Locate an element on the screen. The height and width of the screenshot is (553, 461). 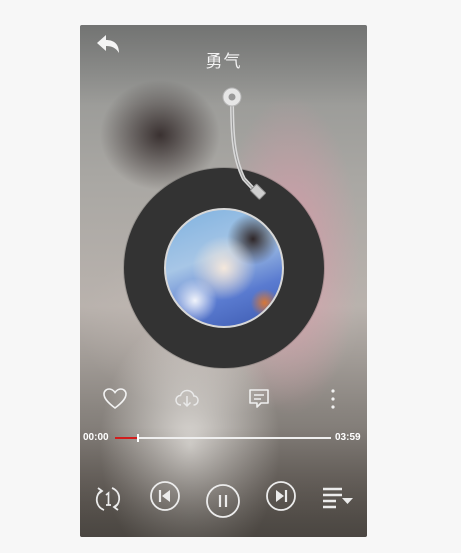
song-title: 勇气 is located at coordinates (223, 61).